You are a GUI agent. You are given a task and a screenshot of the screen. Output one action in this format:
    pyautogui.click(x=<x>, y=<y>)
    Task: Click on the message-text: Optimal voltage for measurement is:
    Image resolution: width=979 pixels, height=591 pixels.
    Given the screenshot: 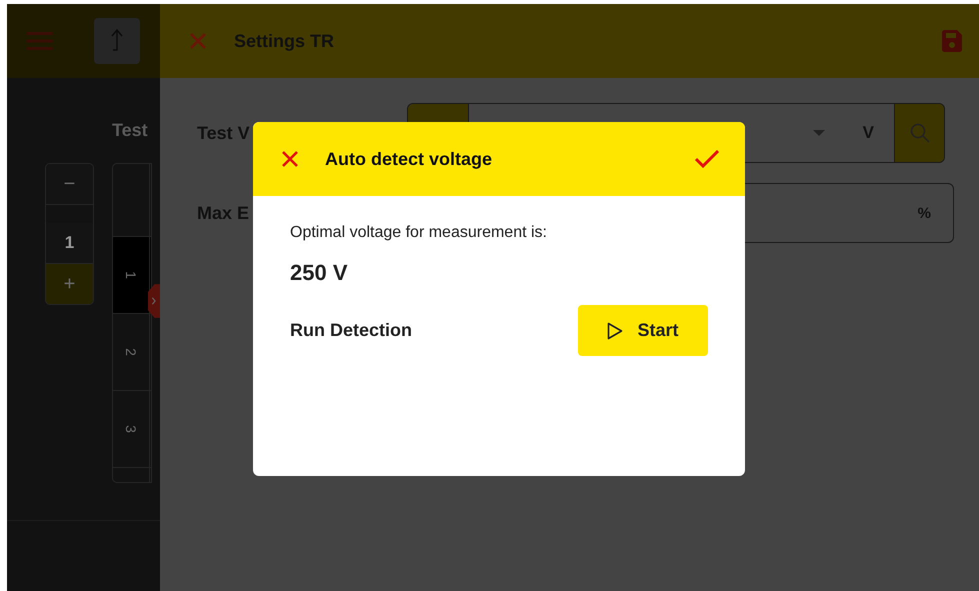 What is the action you would take?
    pyautogui.click(x=419, y=233)
    